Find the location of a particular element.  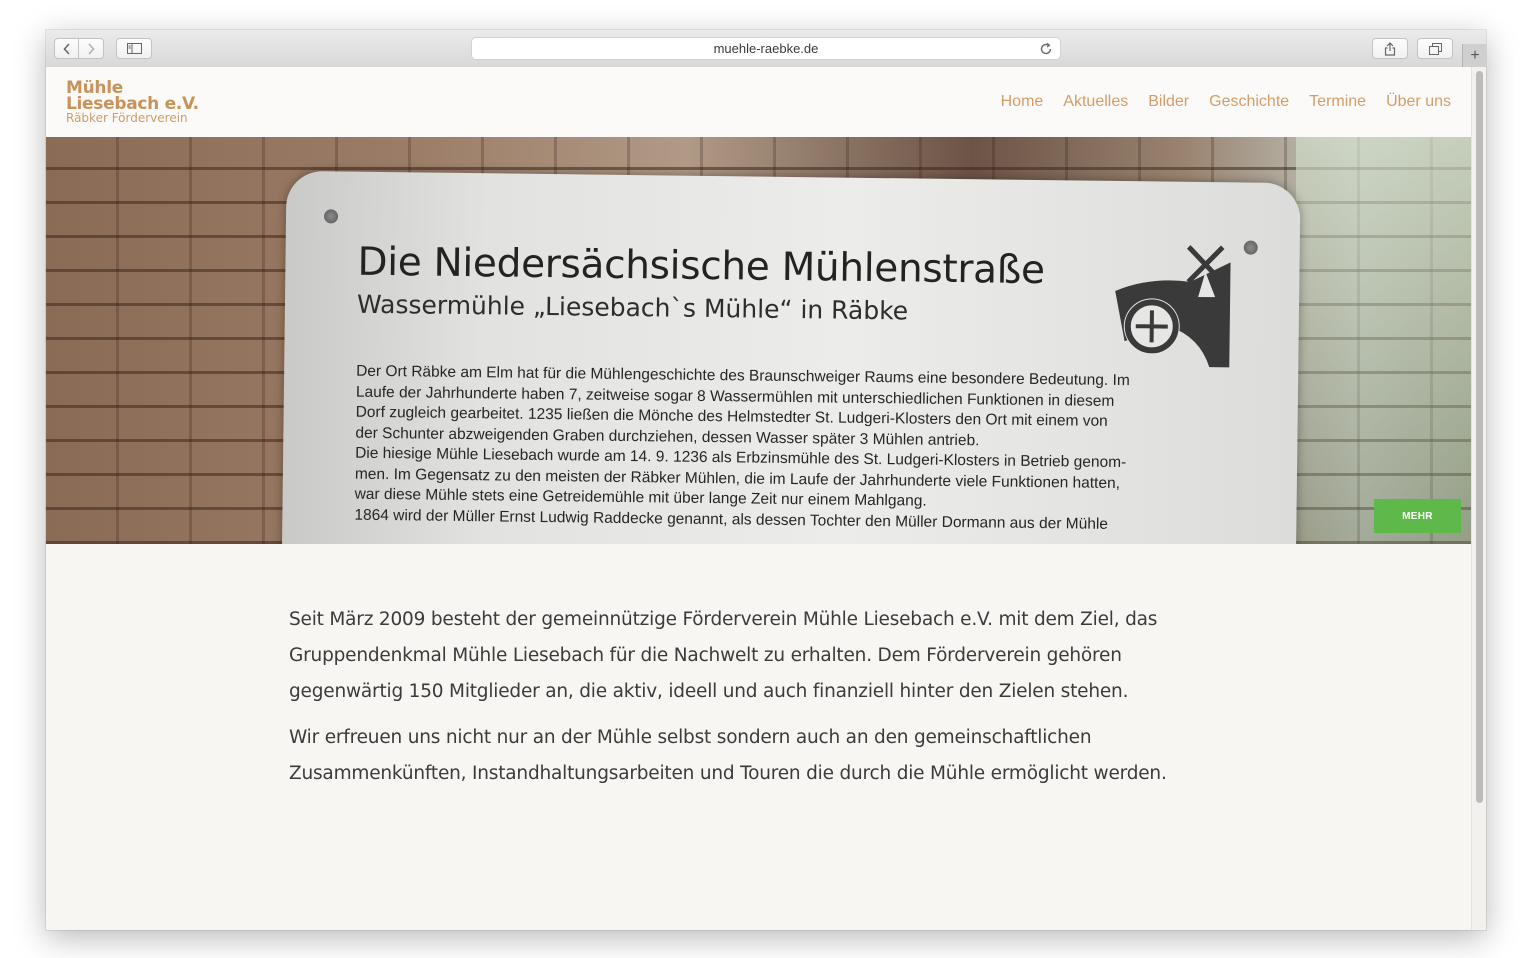

nav-ueber-uns: Über uns is located at coordinates (1418, 102).